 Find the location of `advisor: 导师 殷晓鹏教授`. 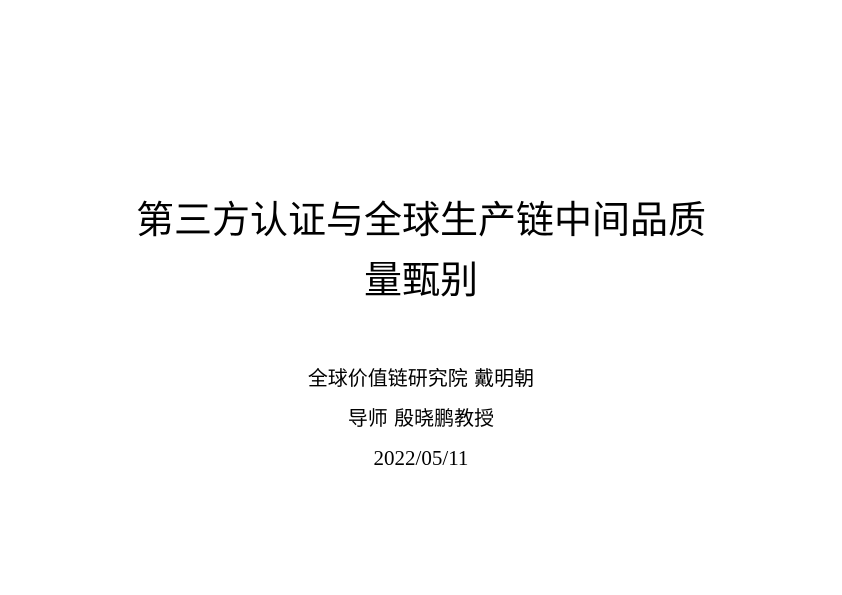

advisor: 导师 殷晓鹏教授 is located at coordinates (421, 418).